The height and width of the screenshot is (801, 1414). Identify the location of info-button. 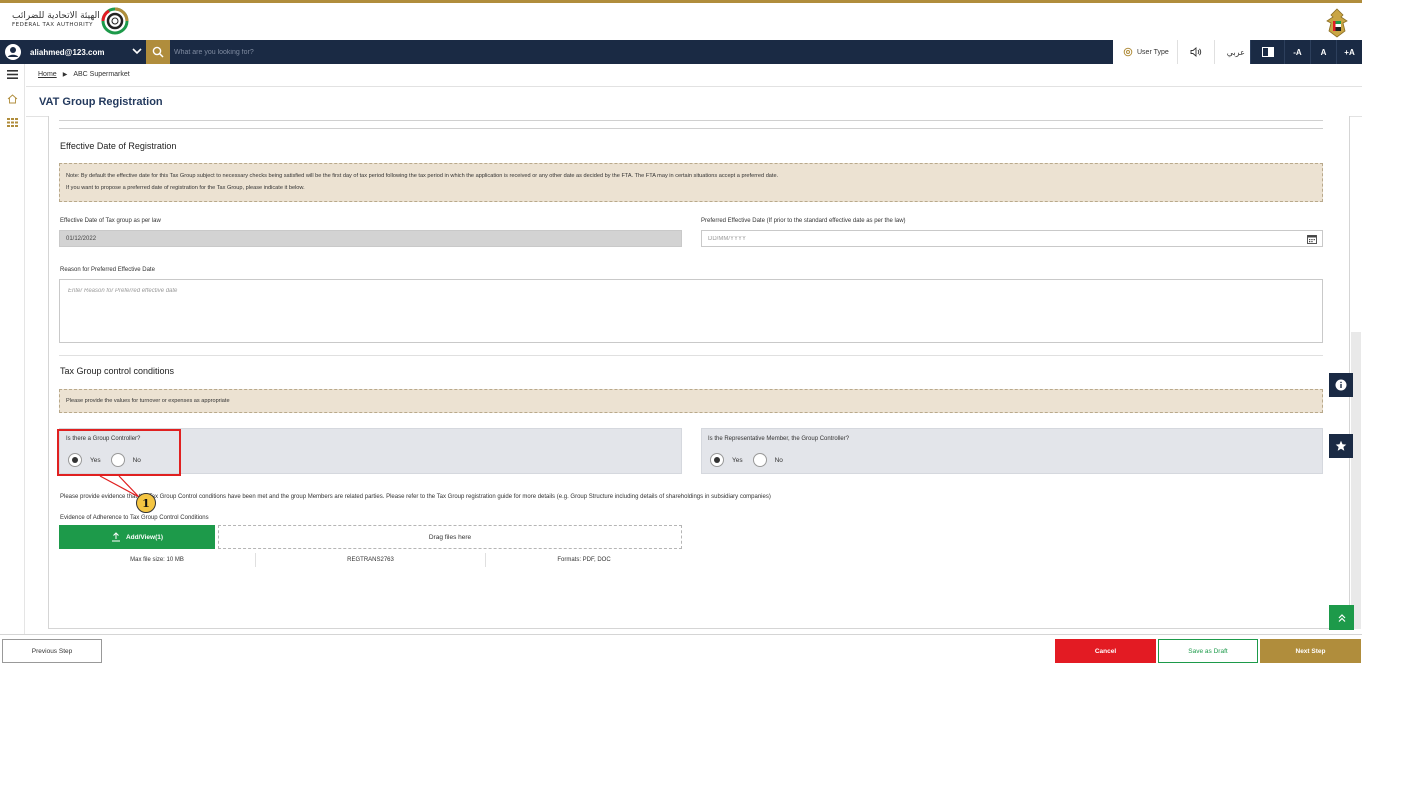
(1341, 385).